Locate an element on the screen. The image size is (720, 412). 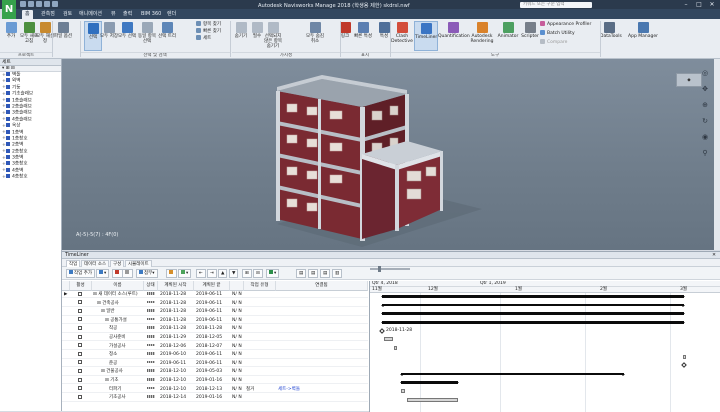
ribbon-button-23: App Manager is located at coordinates (643, 36).